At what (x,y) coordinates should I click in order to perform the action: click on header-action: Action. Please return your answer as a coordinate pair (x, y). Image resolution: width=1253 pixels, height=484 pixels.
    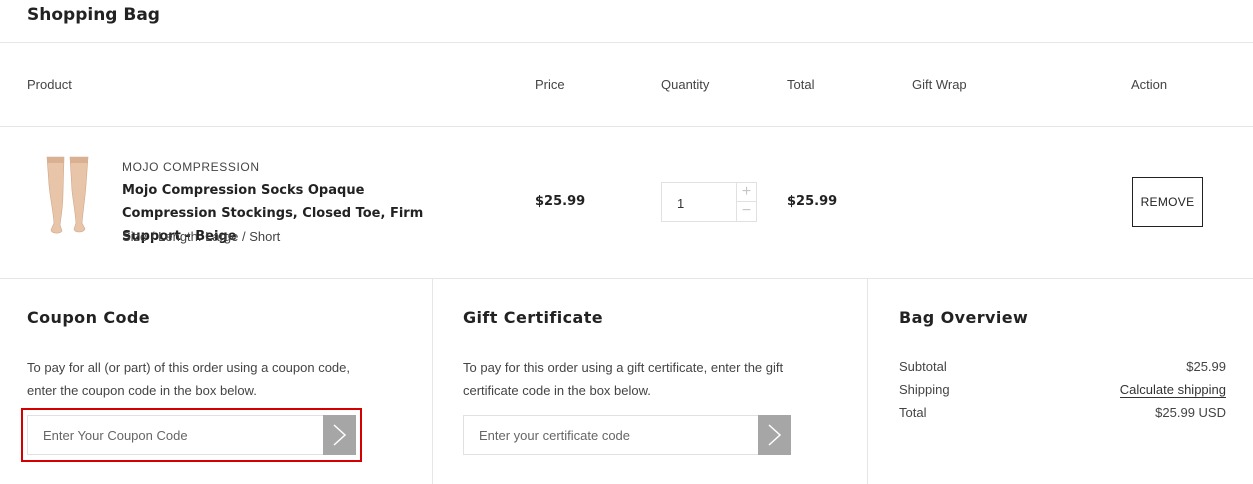
    Looking at the image, I should click on (1149, 84).